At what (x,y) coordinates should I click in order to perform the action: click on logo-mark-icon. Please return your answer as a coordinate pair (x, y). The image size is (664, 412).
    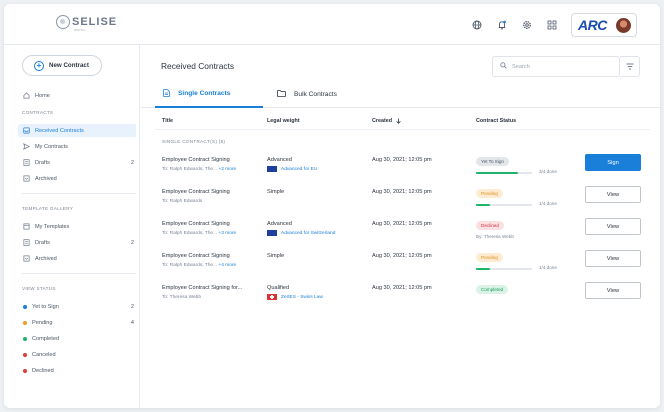
    Looking at the image, I should click on (63, 22).